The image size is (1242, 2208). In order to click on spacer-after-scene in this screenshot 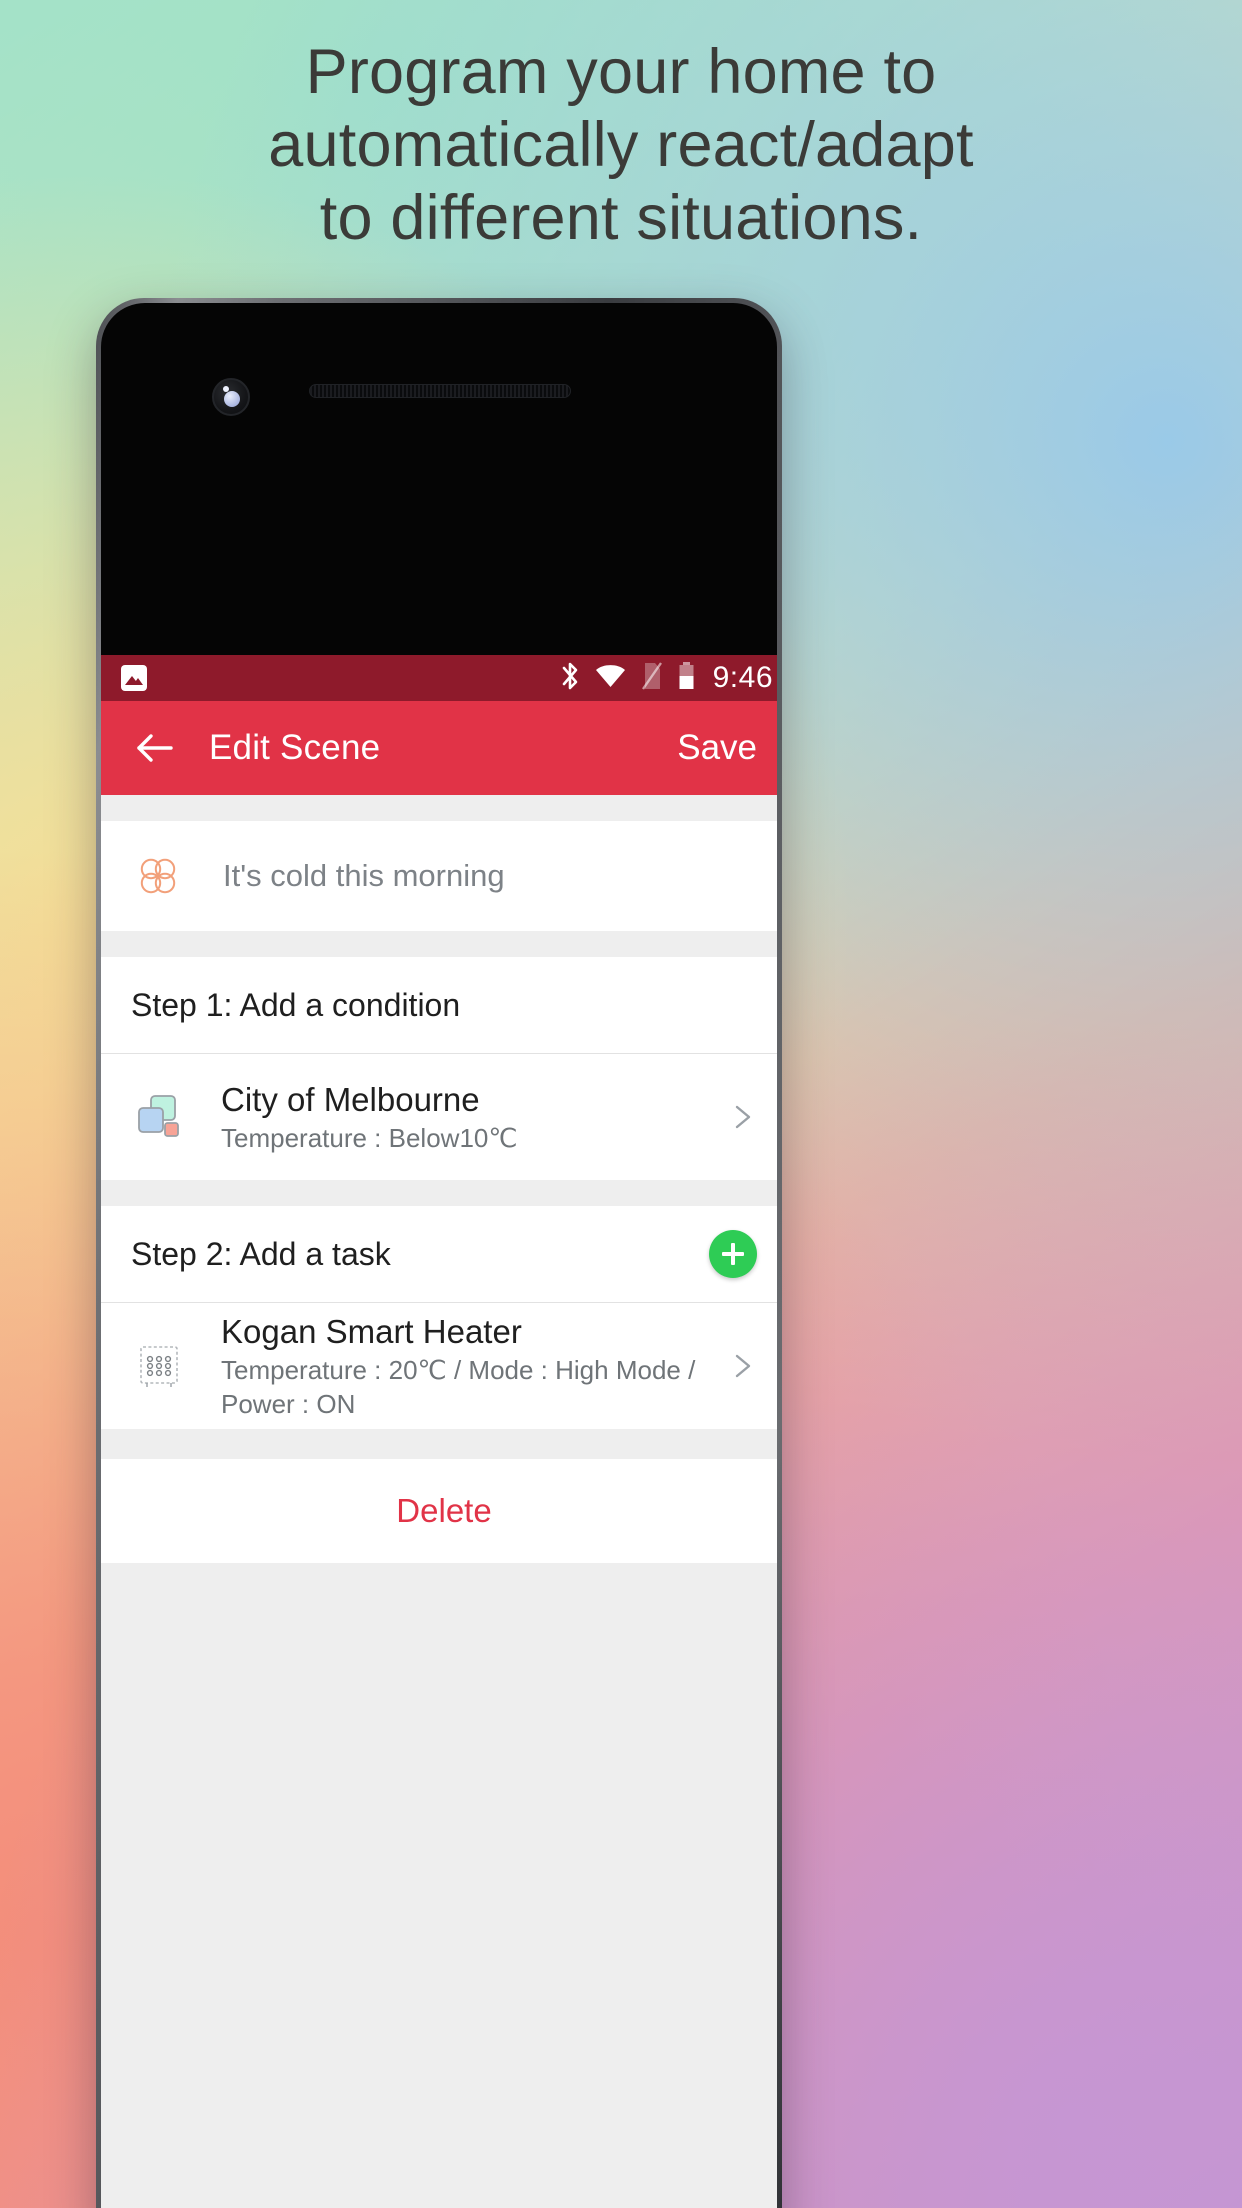, I will do `click(439, 944)`.